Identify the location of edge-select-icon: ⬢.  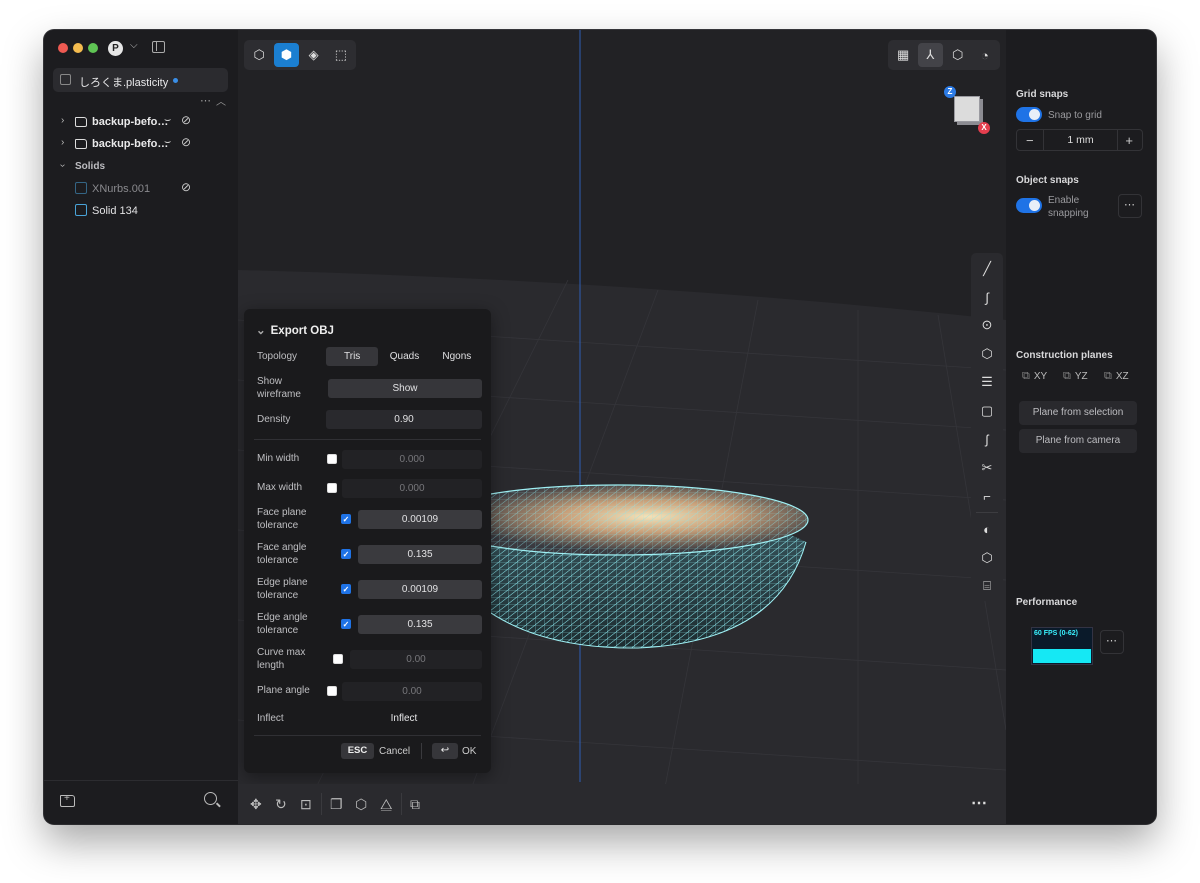
(286, 55).